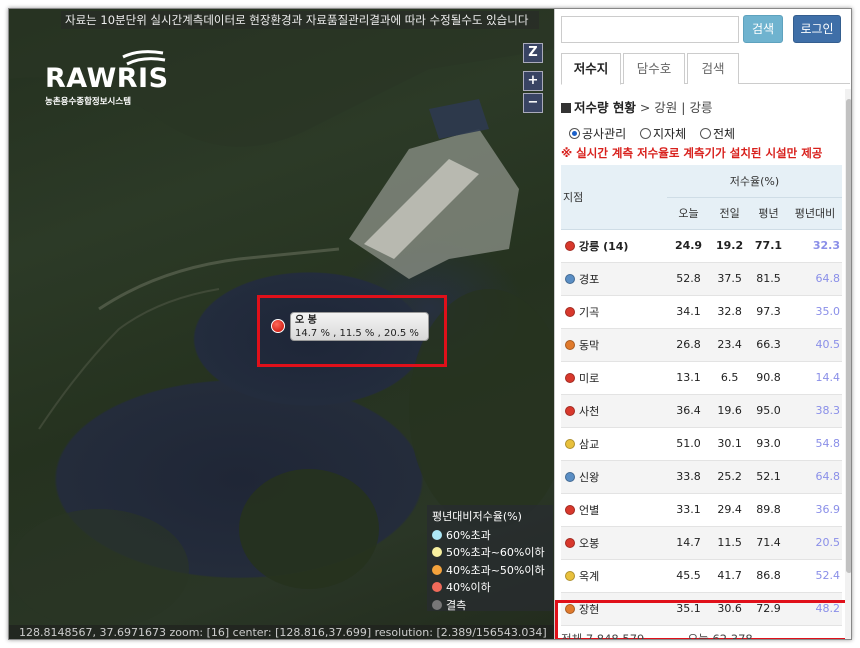 The height and width of the screenshot is (648, 860). Describe the element at coordinates (490, 571) in the screenshot. I see `legend-item: 40%초과~50%이하` at that location.